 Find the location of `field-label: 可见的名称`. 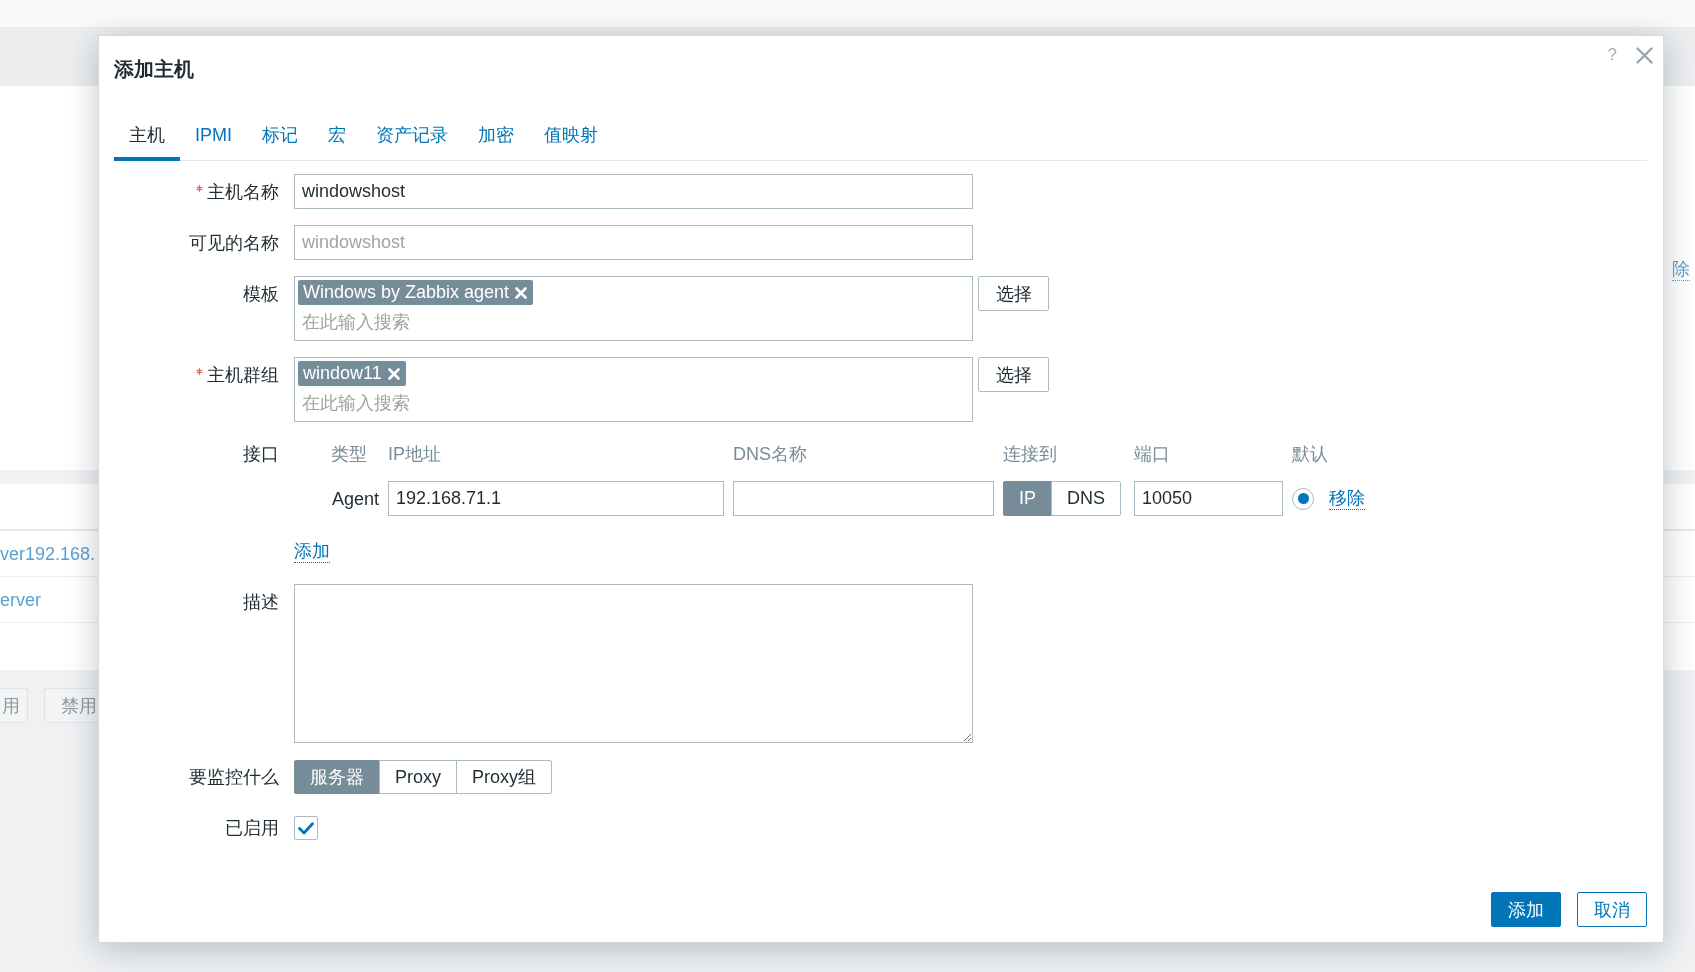

field-label: 可见的名称 is located at coordinates (234, 243).